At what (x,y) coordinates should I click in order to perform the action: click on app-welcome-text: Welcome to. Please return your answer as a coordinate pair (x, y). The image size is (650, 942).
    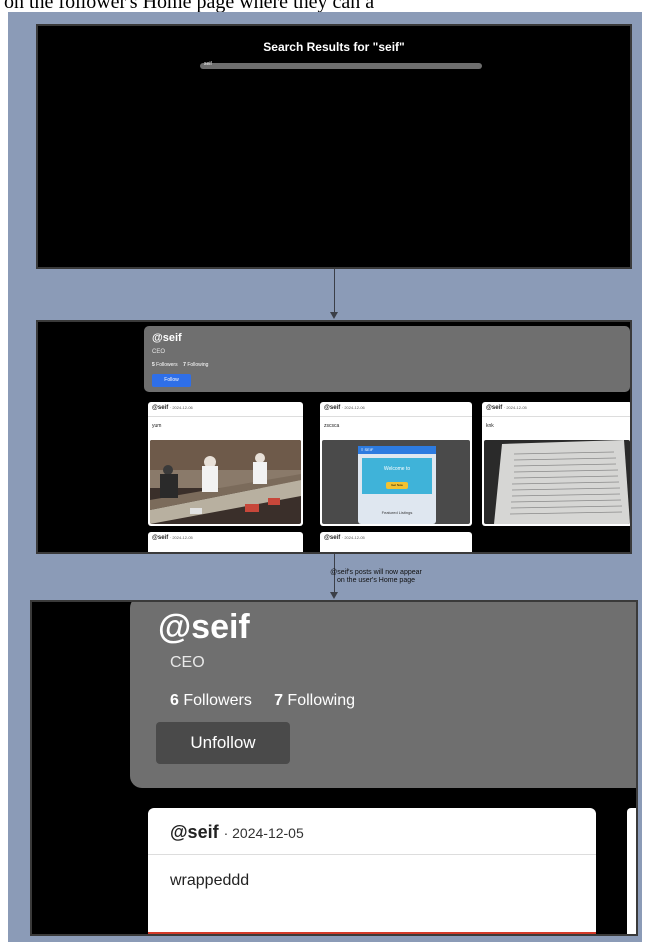
    Looking at the image, I should click on (397, 469).